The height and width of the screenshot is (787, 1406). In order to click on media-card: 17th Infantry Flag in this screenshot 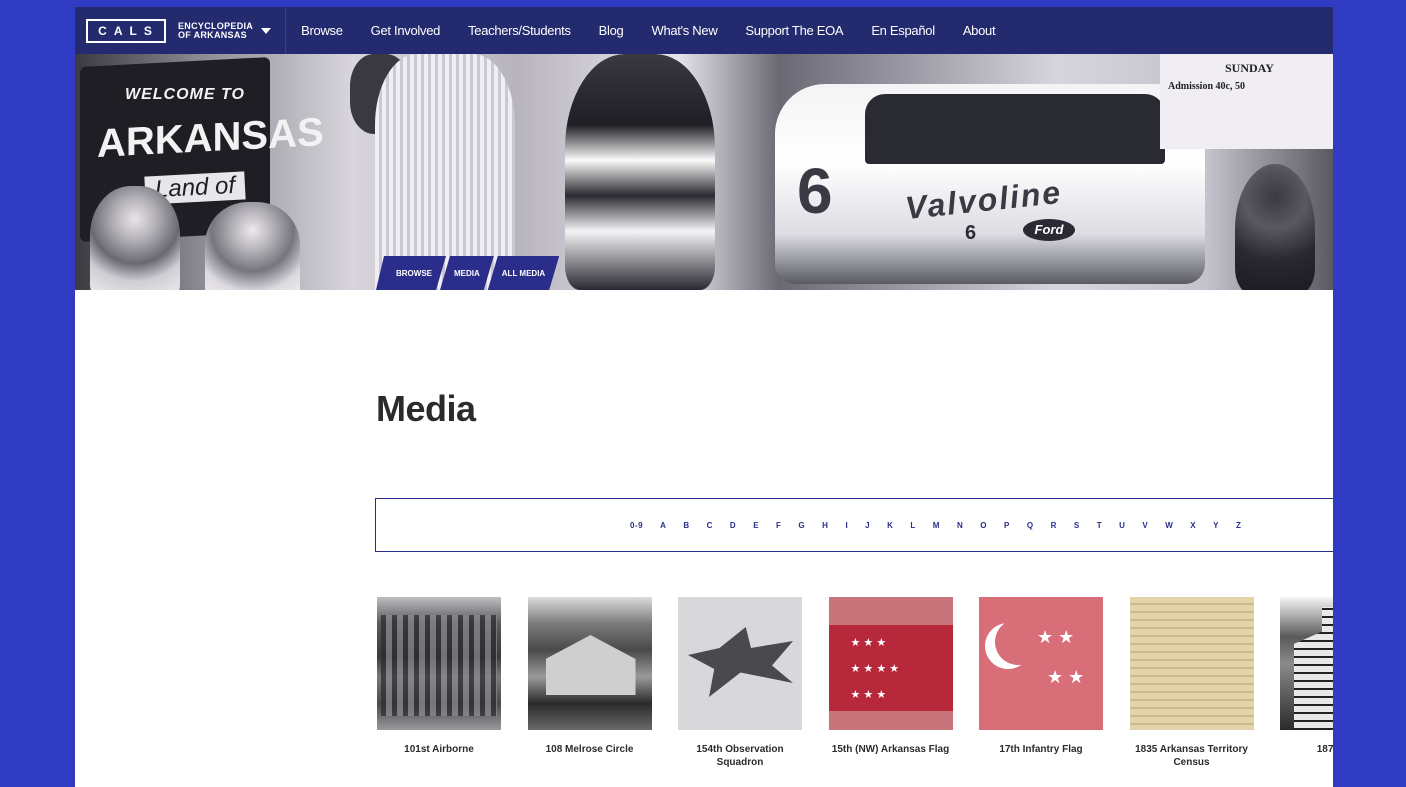, I will do `click(1041, 683)`.